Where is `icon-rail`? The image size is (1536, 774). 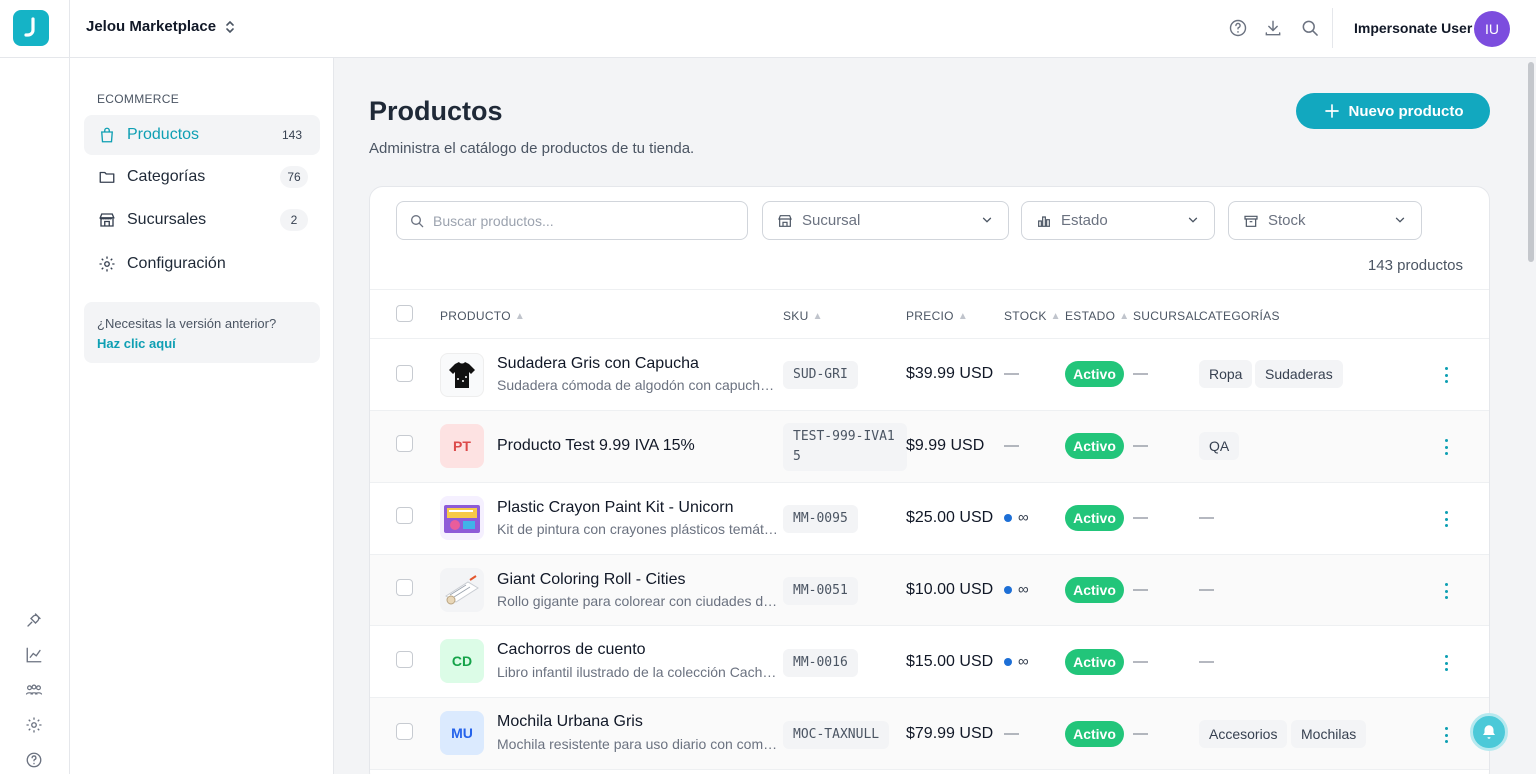
icon-rail is located at coordinates (35, 387).